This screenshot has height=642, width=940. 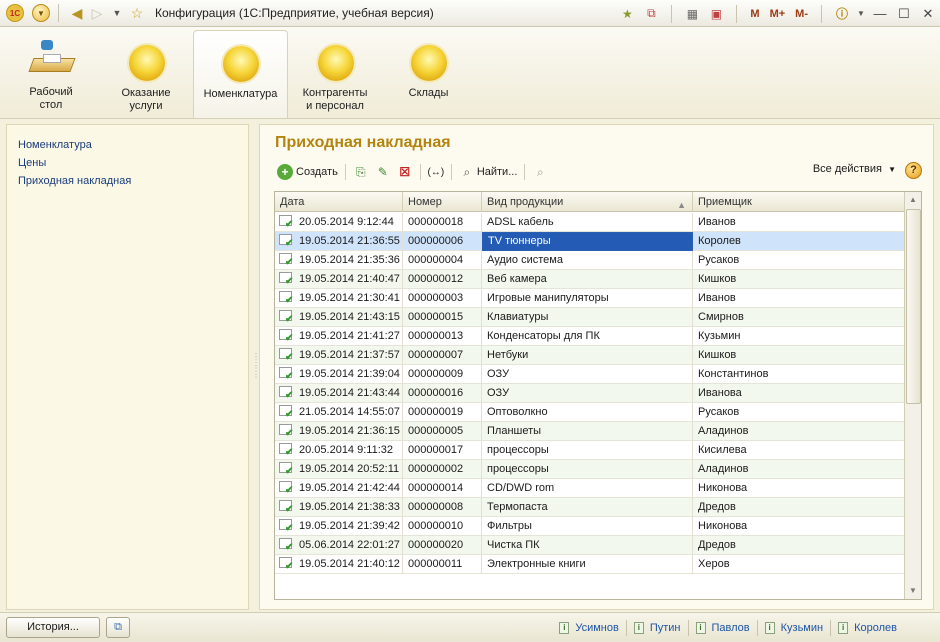 I want to click on cell-number: 000000014, so click(x=442, y=488).